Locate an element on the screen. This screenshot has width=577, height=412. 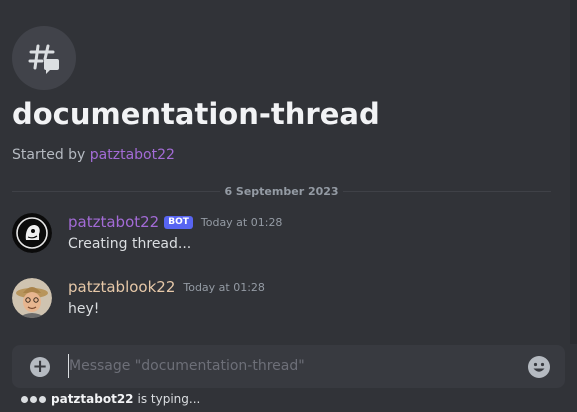
message-header: patztablook22 Today at 01:28 is located at coordinates (166, 287).